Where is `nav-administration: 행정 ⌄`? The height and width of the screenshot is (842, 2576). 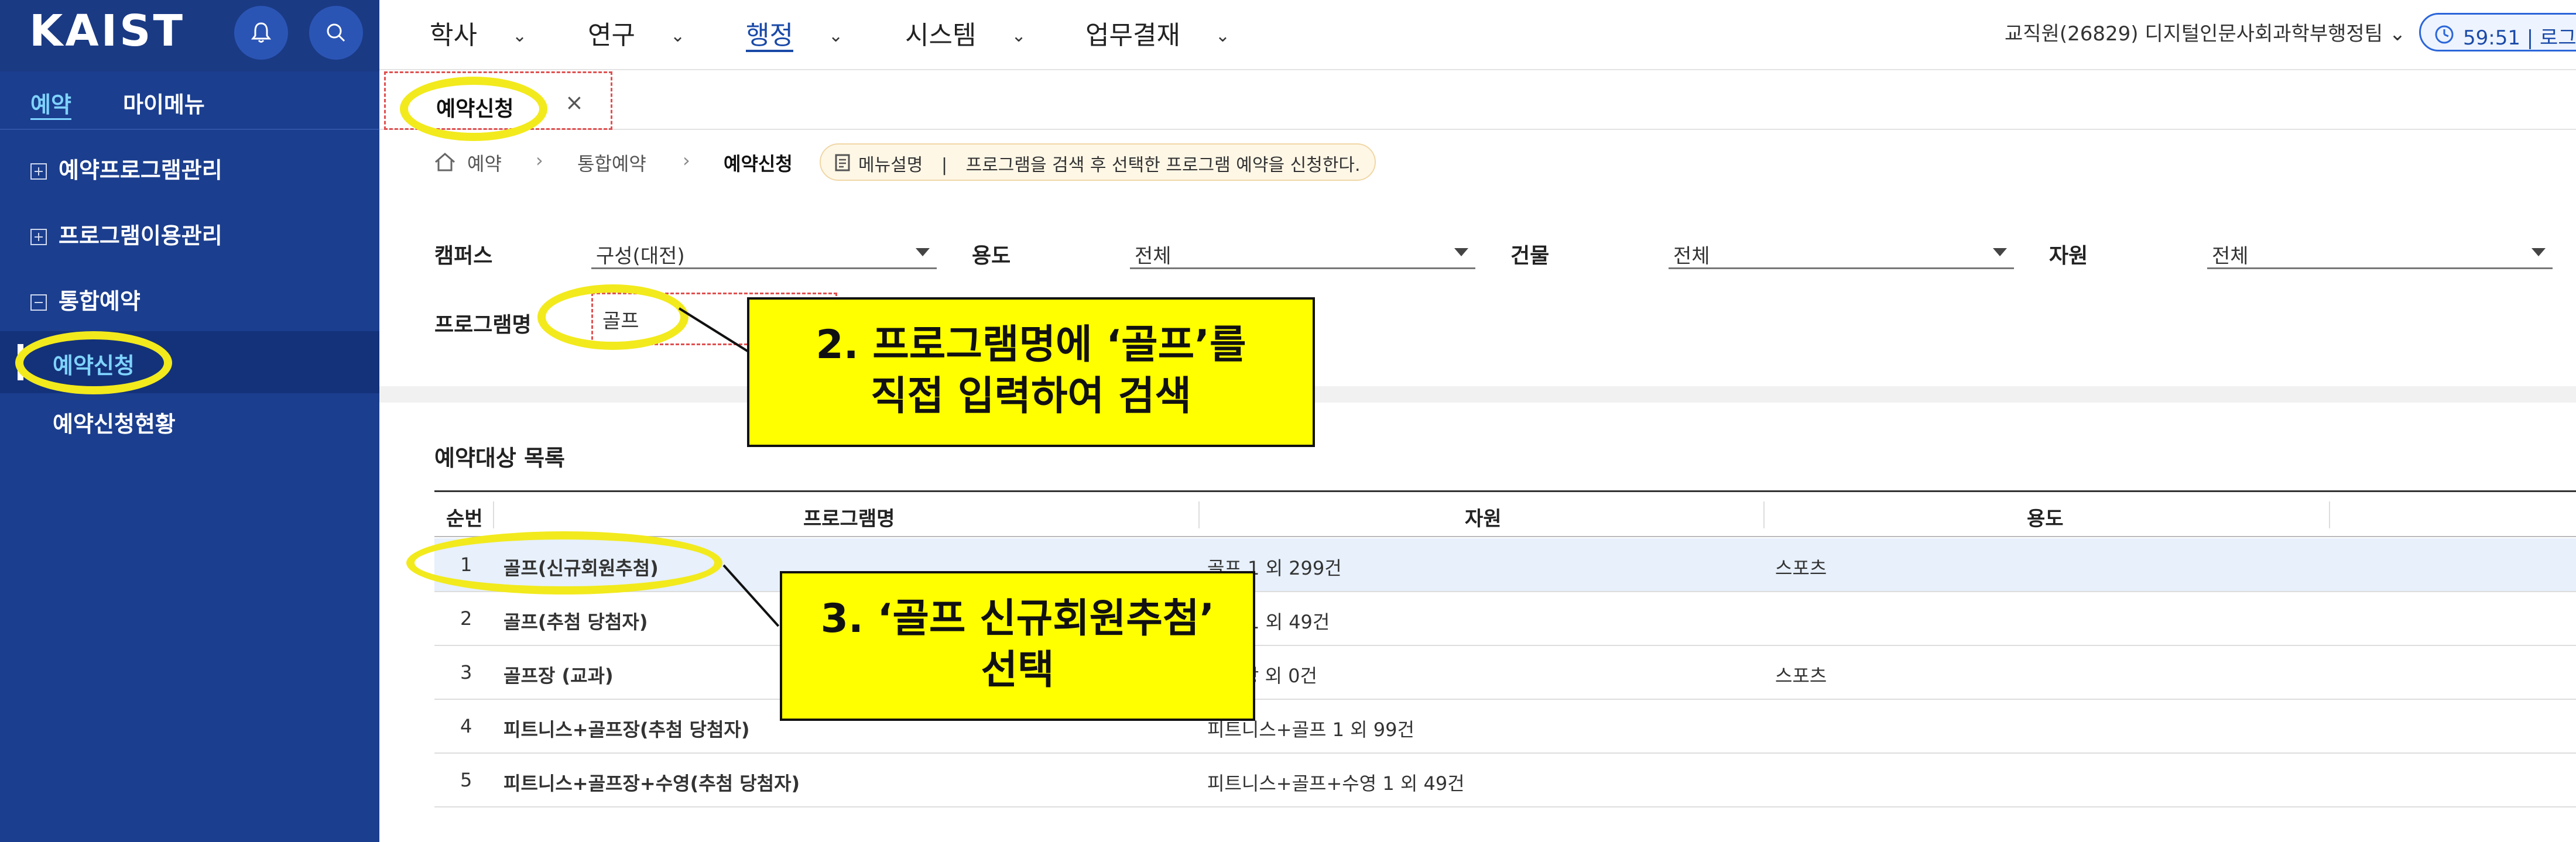 nav-administration: 행정 ⌄ is located at coordinates (794, 32).